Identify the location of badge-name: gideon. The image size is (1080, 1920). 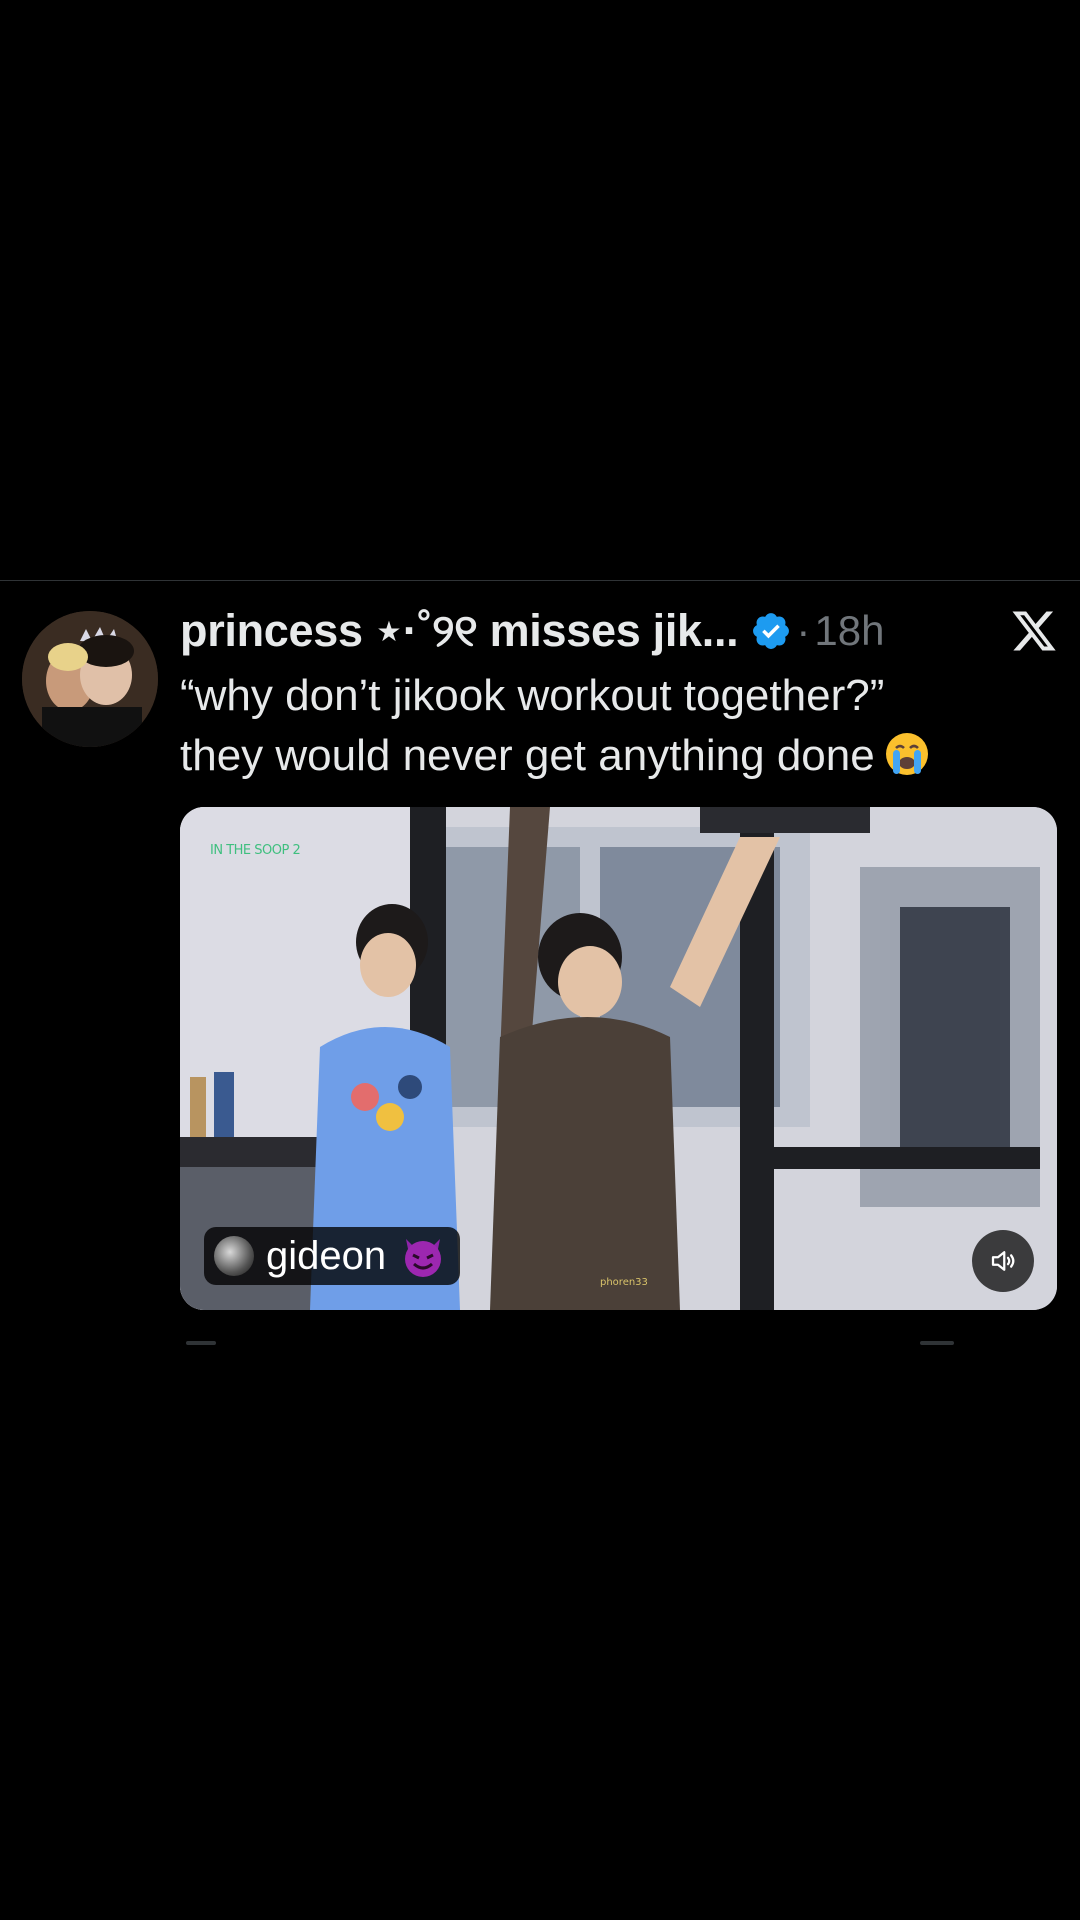
(326, 1255).